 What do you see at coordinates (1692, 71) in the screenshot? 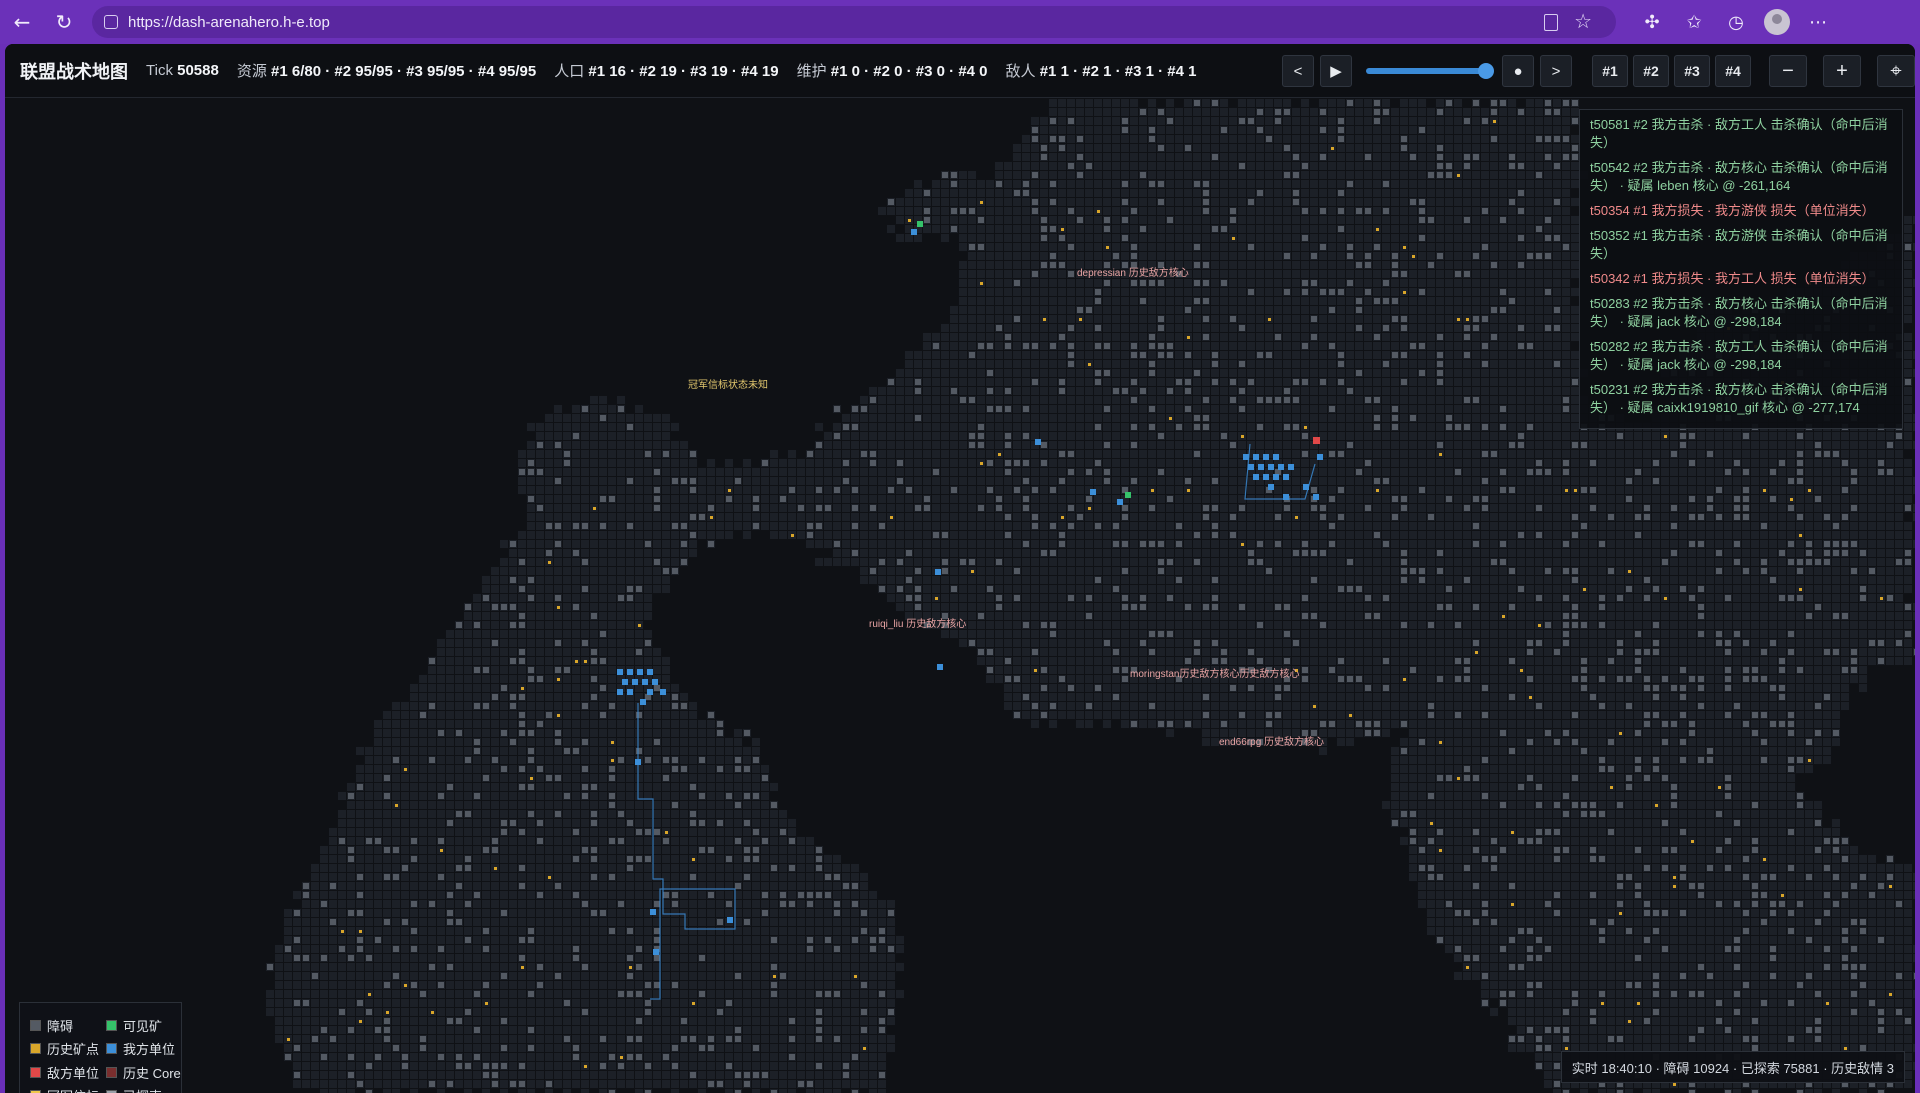
I see `team-3-button: #3` at bounding box center [1692, 71].